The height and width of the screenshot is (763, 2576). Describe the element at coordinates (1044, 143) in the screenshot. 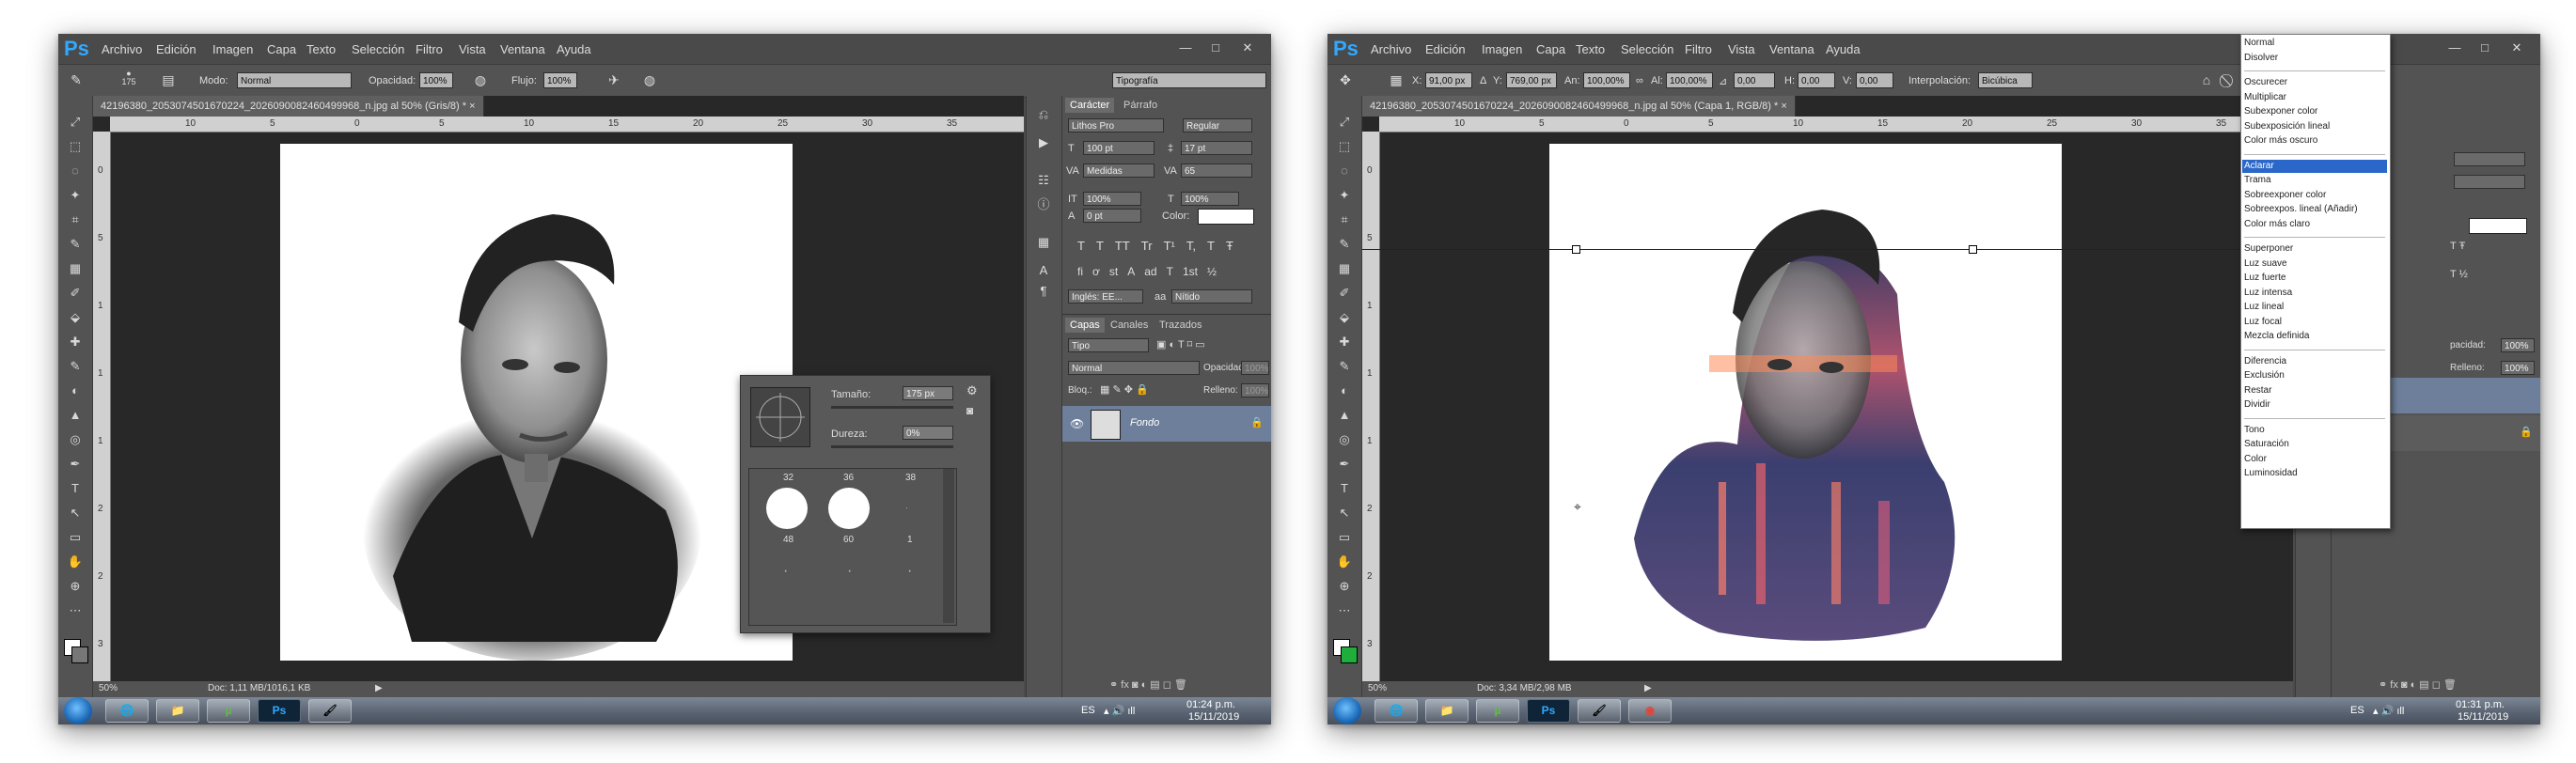

I see `actions-play-icon: ▶` at that location.